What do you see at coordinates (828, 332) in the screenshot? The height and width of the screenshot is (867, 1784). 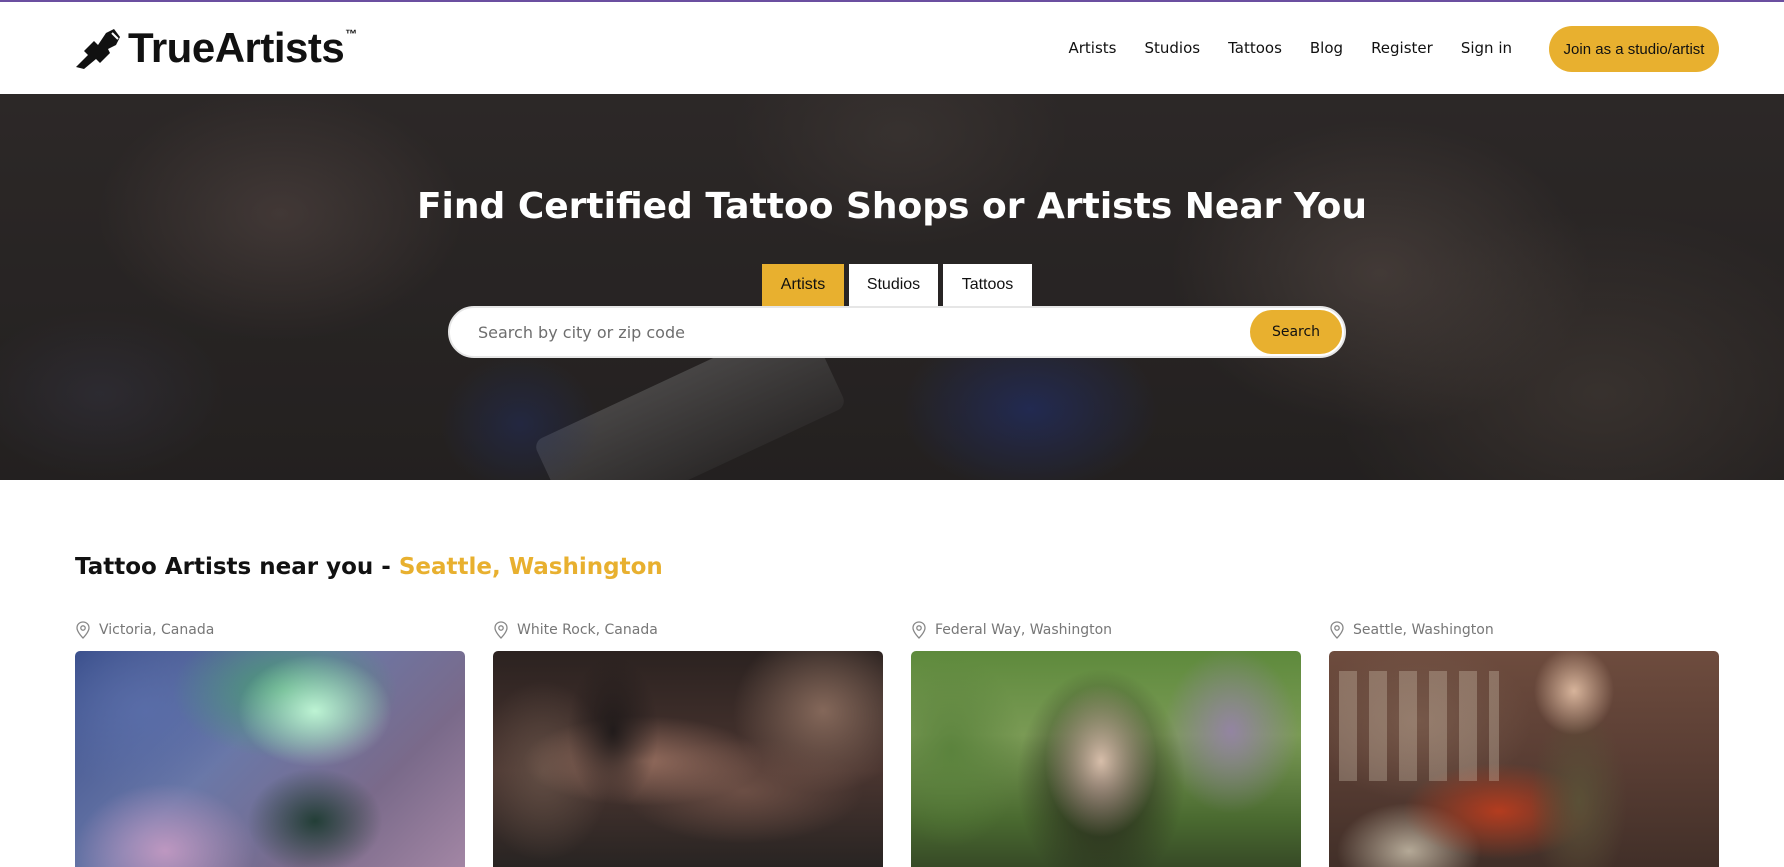 I see `search-input` at bounding box center [828, 332].